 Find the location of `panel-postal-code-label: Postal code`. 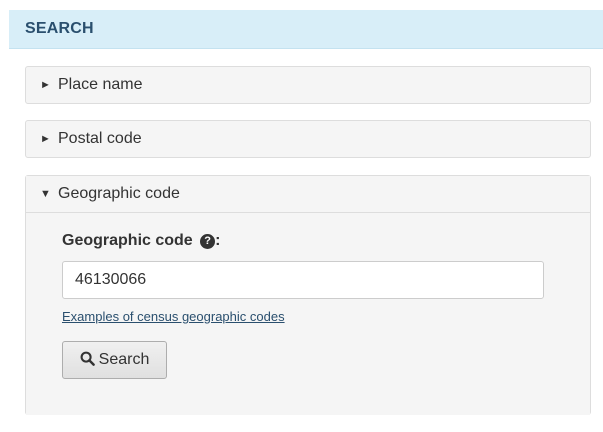

panel-postal-code-label: Postal code is located at coordinates (100, 138).